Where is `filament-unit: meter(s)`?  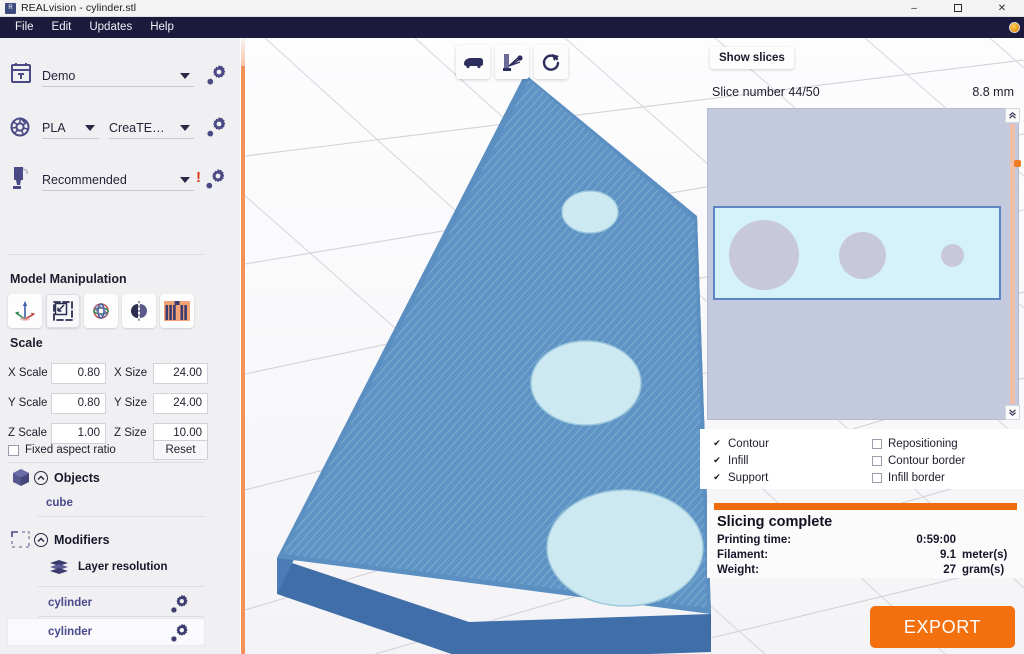
filament-unit: meter(s) is located at coordinates (985, 555).